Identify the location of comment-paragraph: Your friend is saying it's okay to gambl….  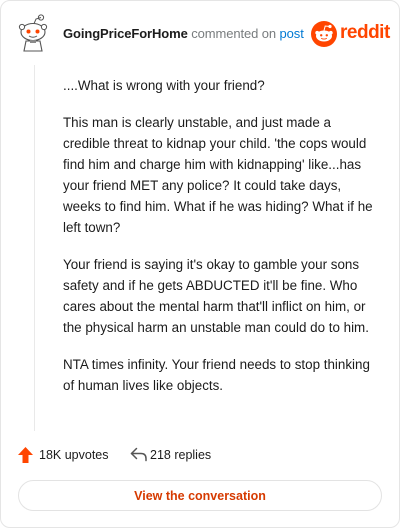
(216, 296).